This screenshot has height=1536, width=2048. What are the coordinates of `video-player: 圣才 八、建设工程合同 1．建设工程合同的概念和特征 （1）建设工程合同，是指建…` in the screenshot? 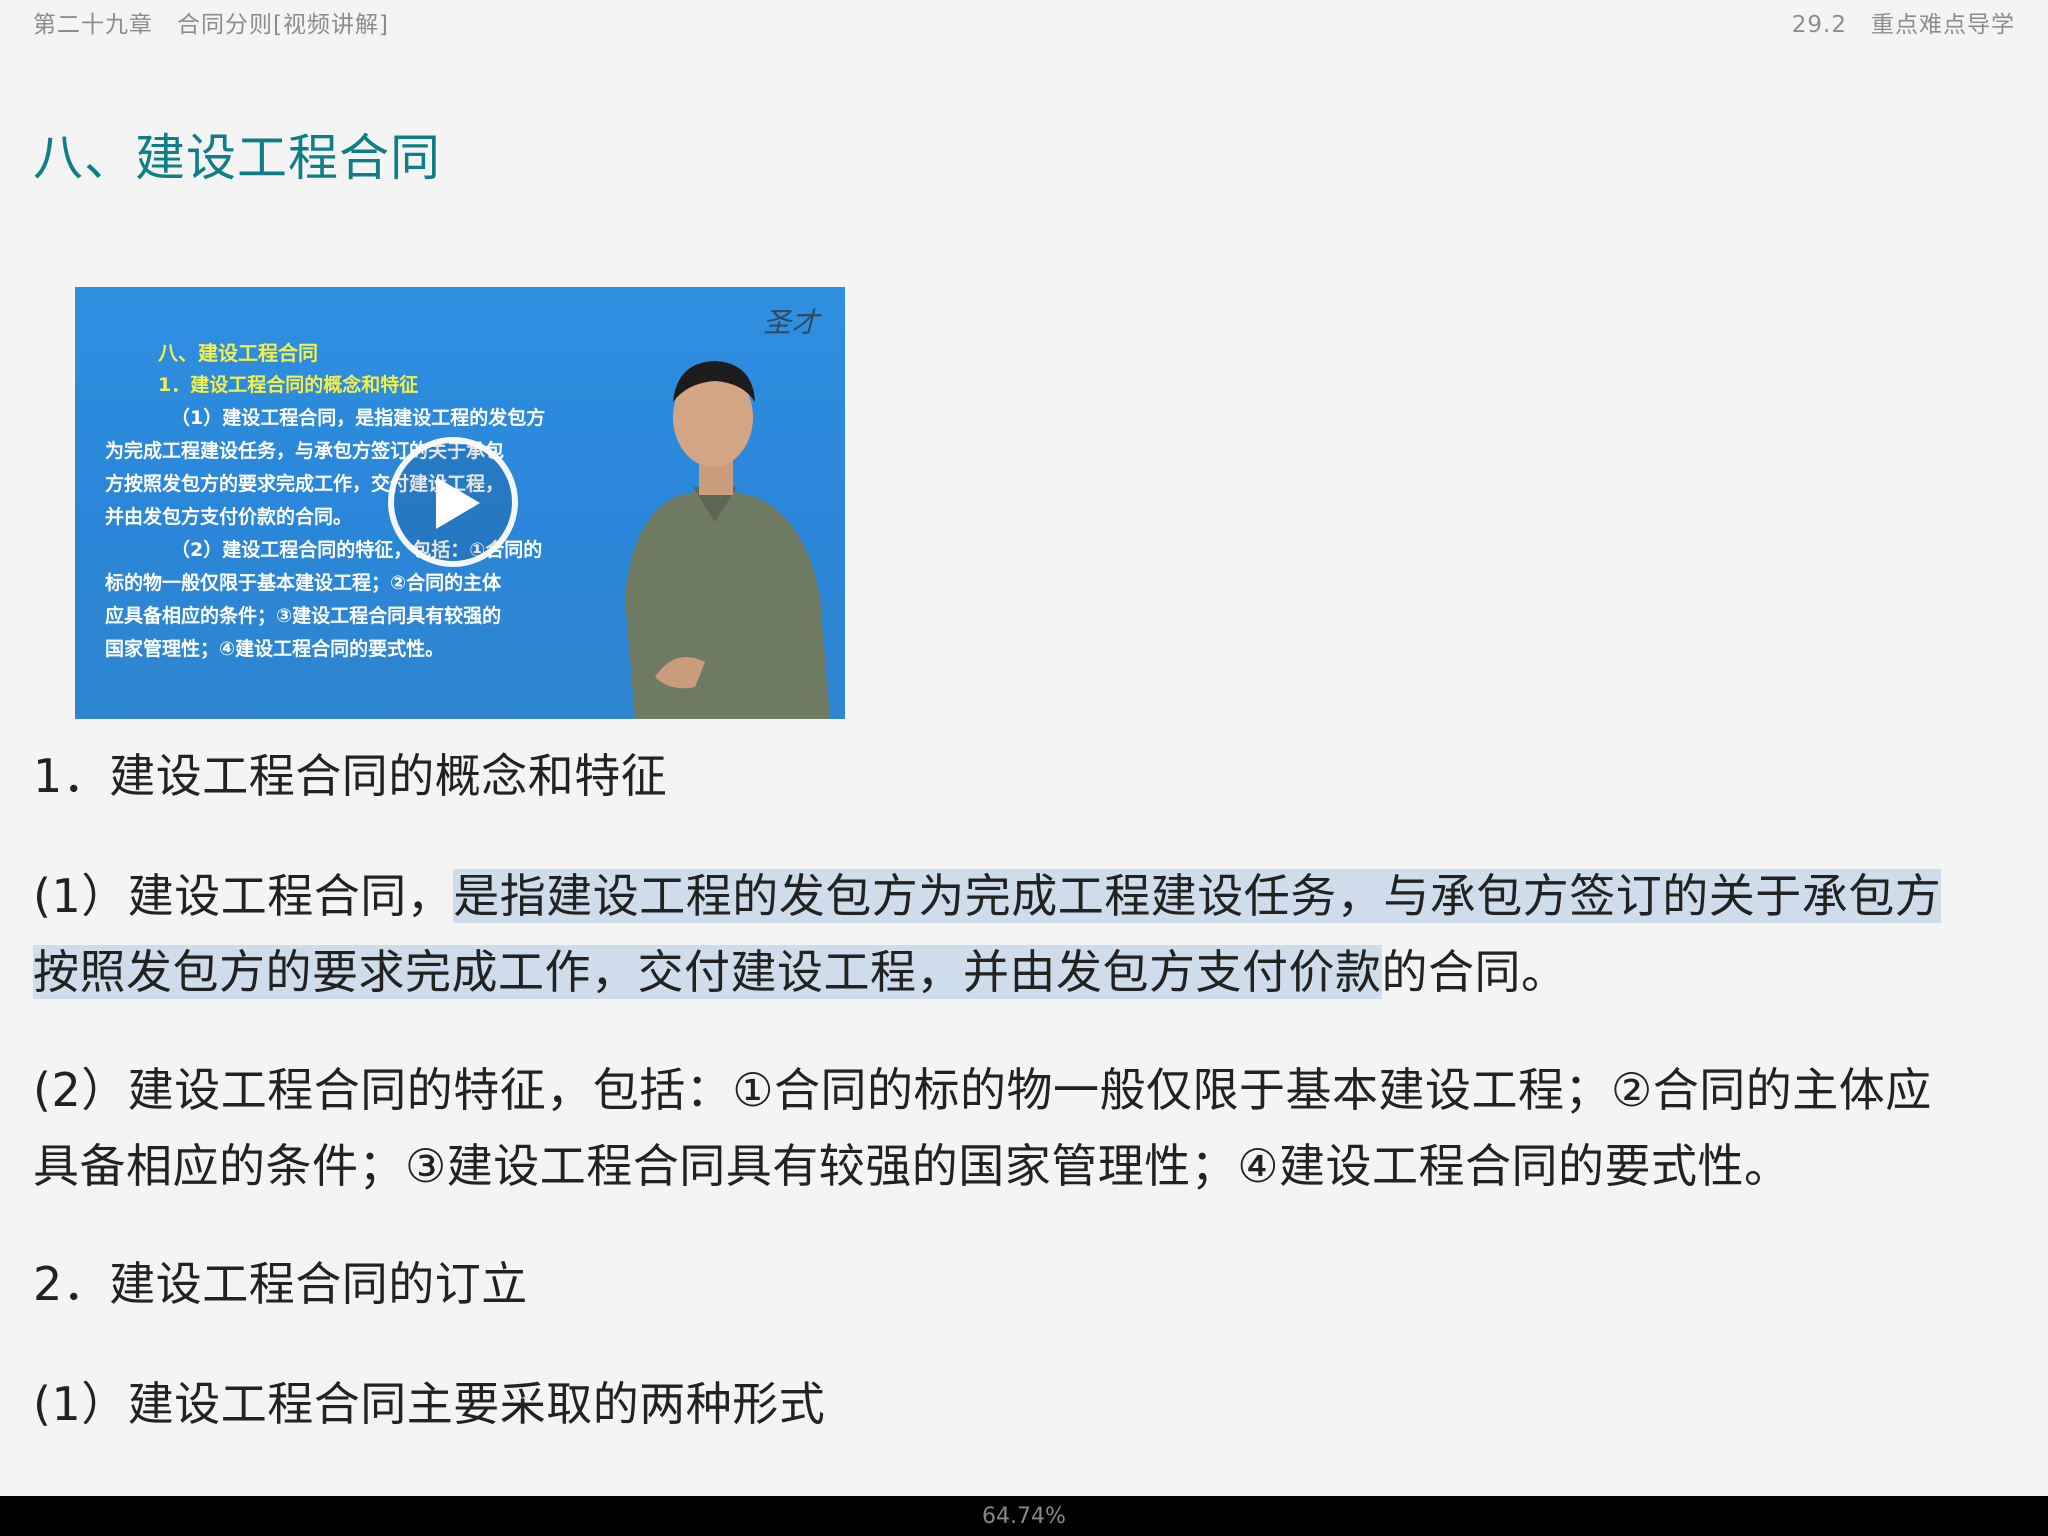 It's located at (460, 503).